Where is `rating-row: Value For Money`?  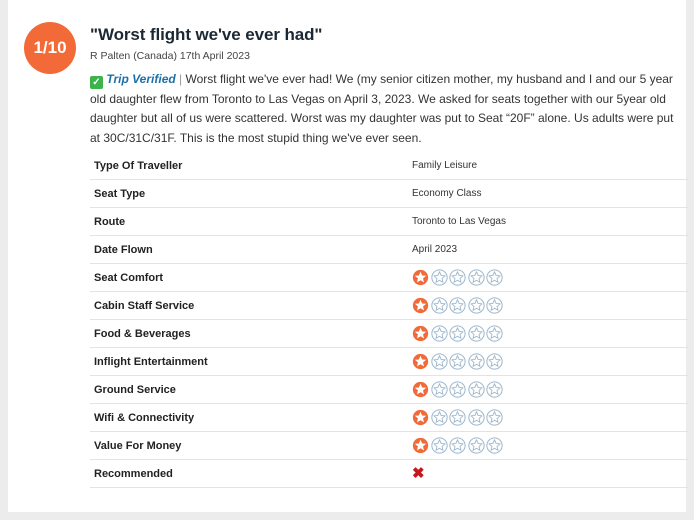
rating-row: Value For Money is located at coordinates (389, 445).